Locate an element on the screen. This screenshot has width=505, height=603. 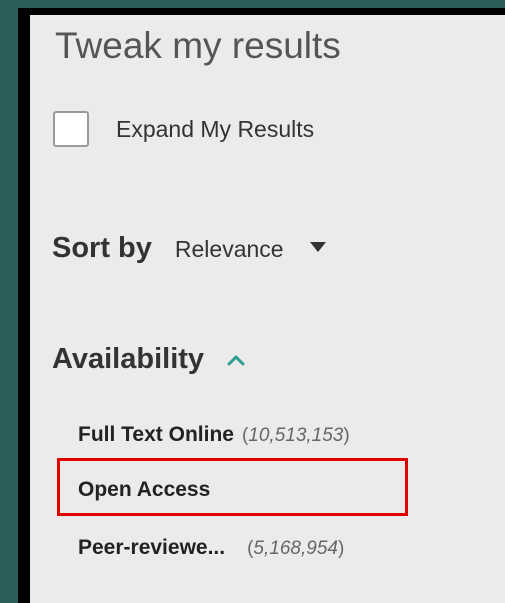
facet-count: (10,513,153) is located at coordinates (295, 435).